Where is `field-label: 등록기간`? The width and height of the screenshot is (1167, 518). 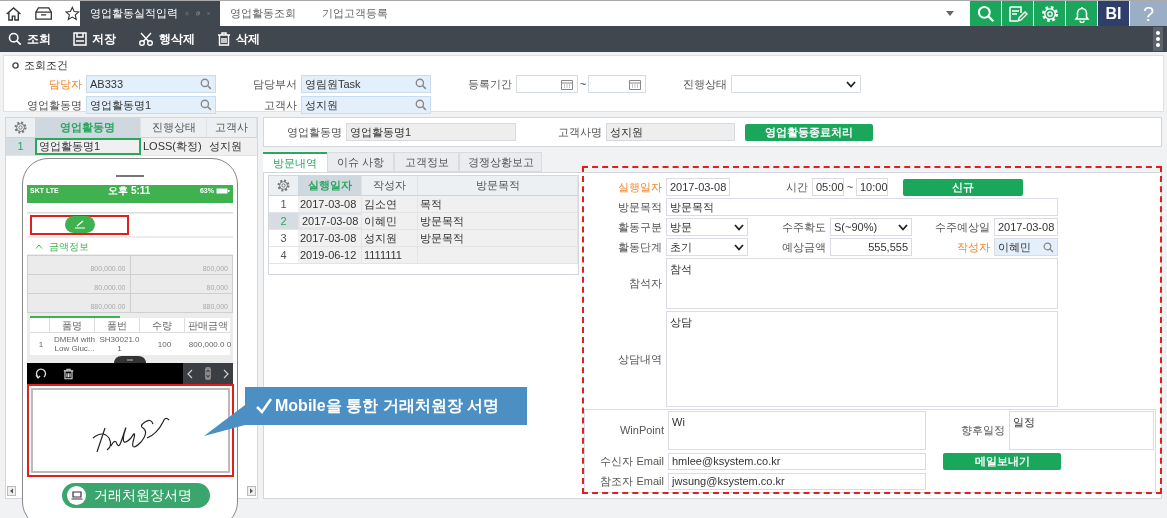 field-label: 등록기간 is located at coordinates (490, 84).